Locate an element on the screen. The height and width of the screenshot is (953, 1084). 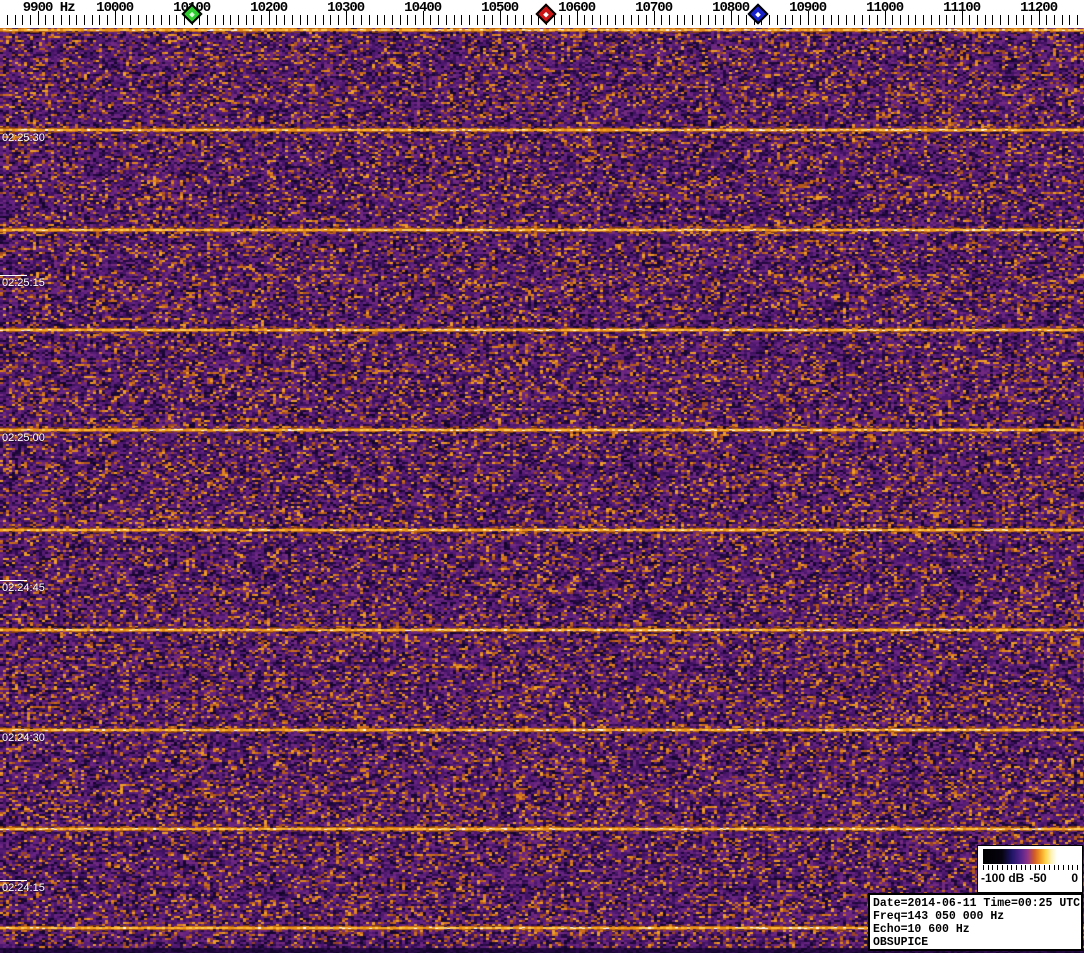
info-station-line: OBSUPICE is located at coordinates (901, 942).